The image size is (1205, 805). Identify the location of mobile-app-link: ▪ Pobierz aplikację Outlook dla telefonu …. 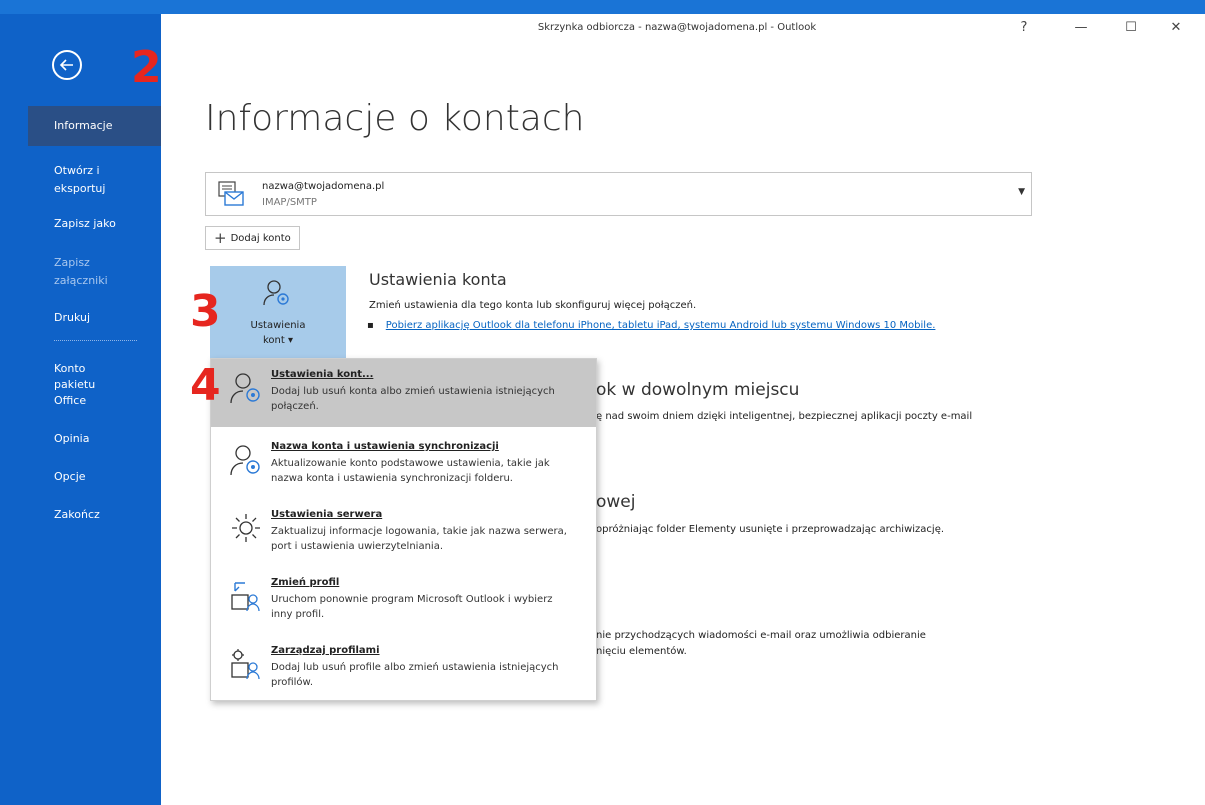
(651, 325).